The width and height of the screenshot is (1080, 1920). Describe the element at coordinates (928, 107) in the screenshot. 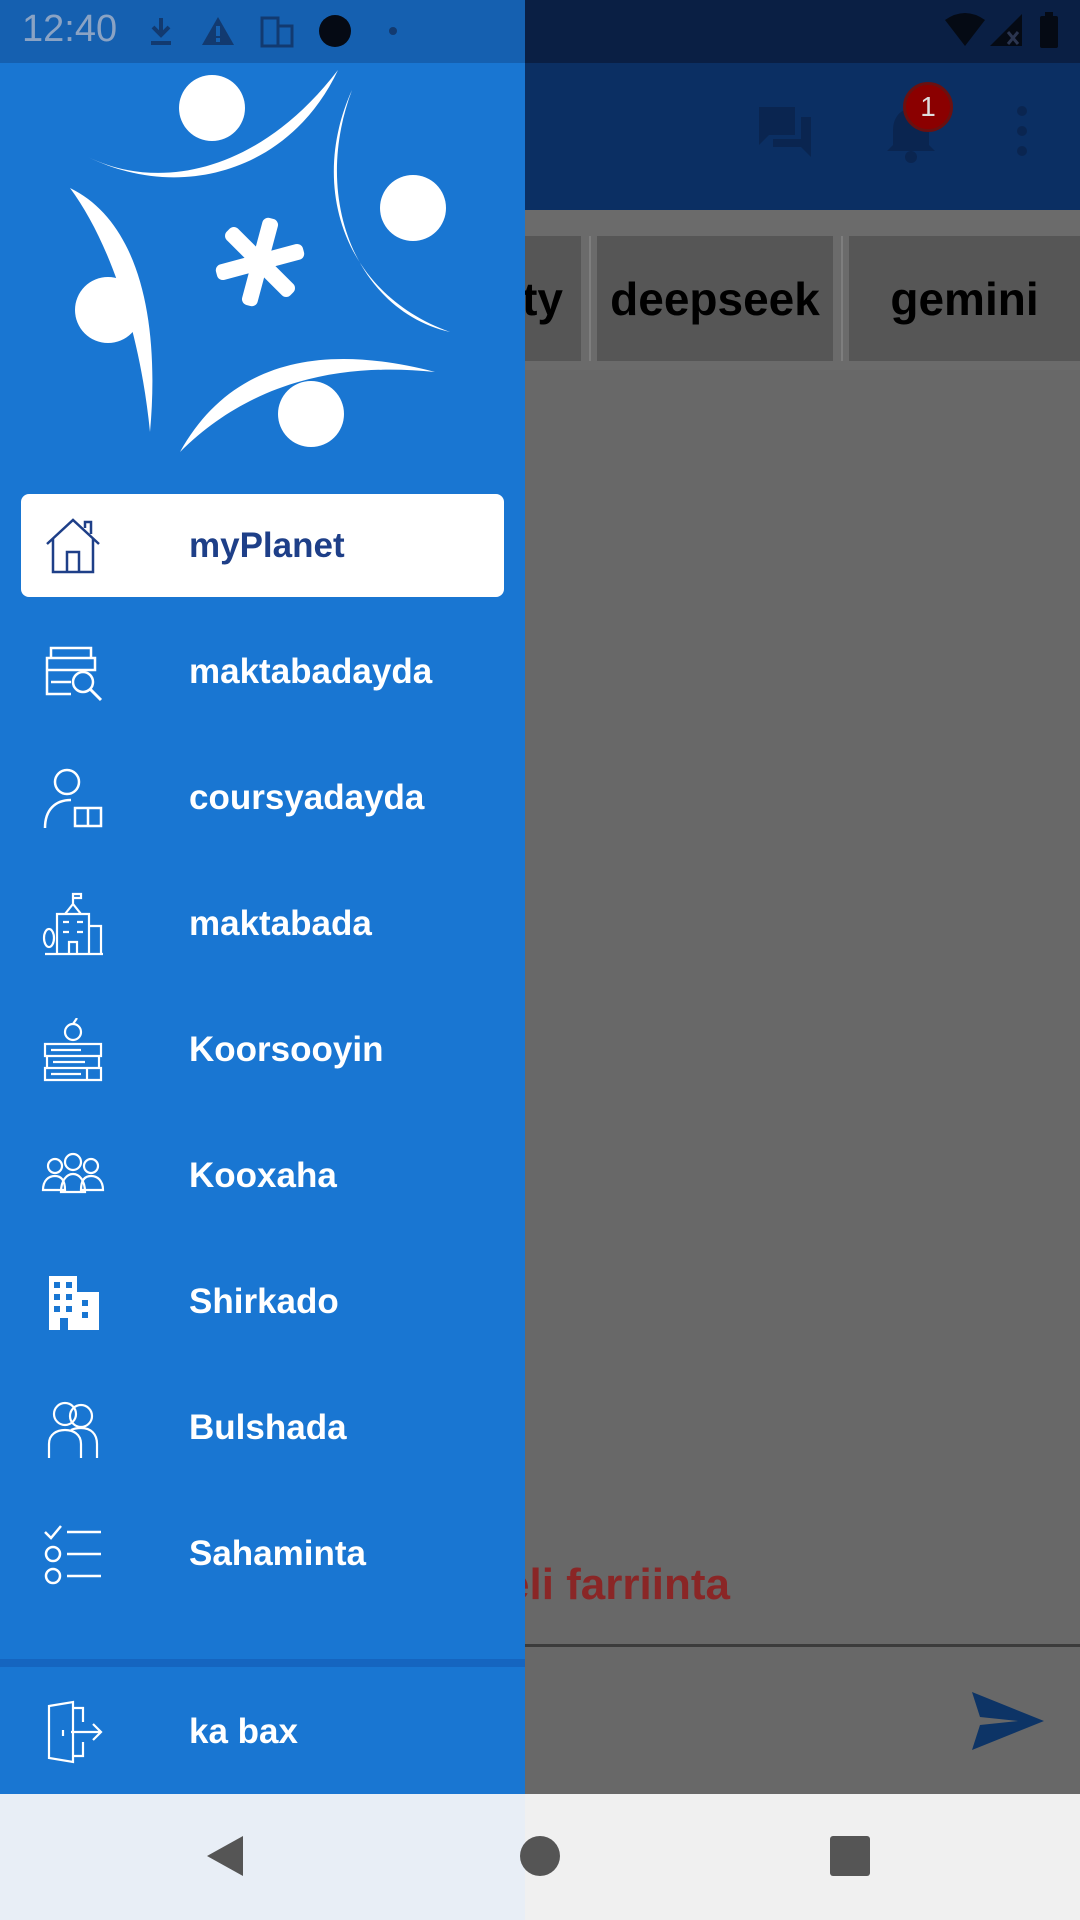

I see `notification-badge: 1` at that location.